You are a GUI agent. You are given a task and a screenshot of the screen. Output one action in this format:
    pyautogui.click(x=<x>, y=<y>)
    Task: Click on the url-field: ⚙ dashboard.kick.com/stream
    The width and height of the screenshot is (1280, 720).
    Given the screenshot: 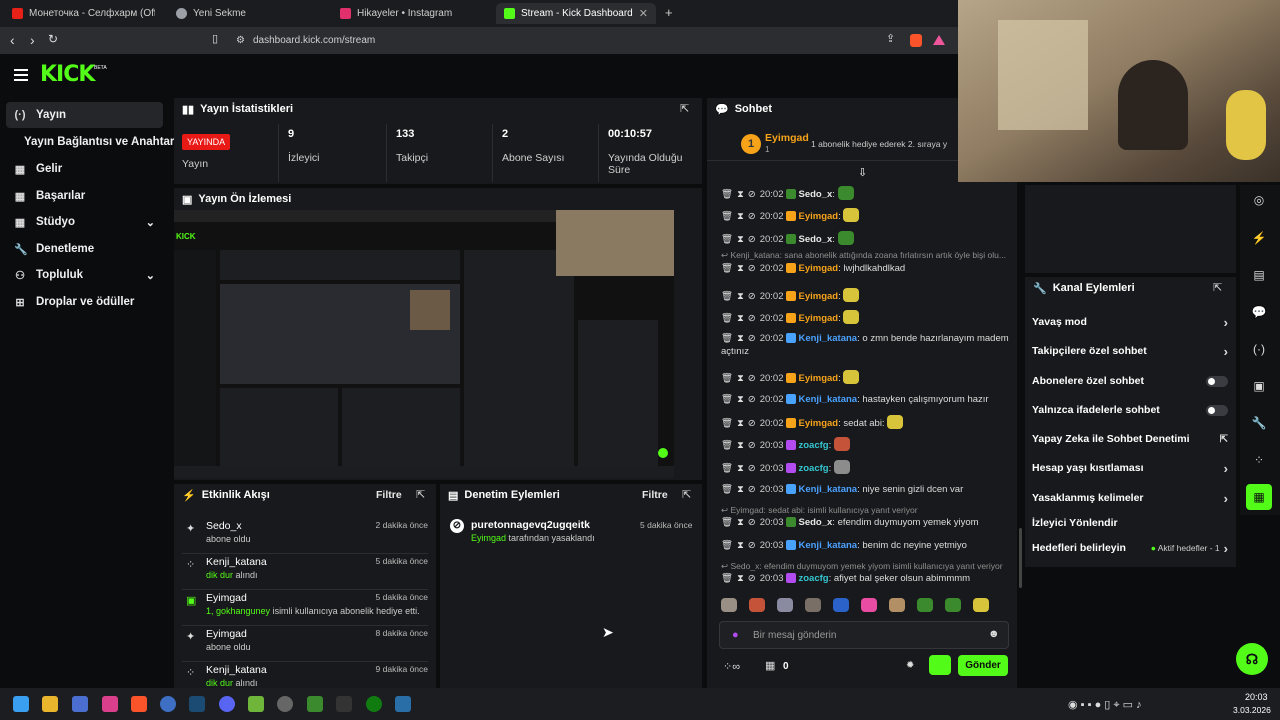 What is the action you would take?
    pyautogui.click(x=596, y=40)
    